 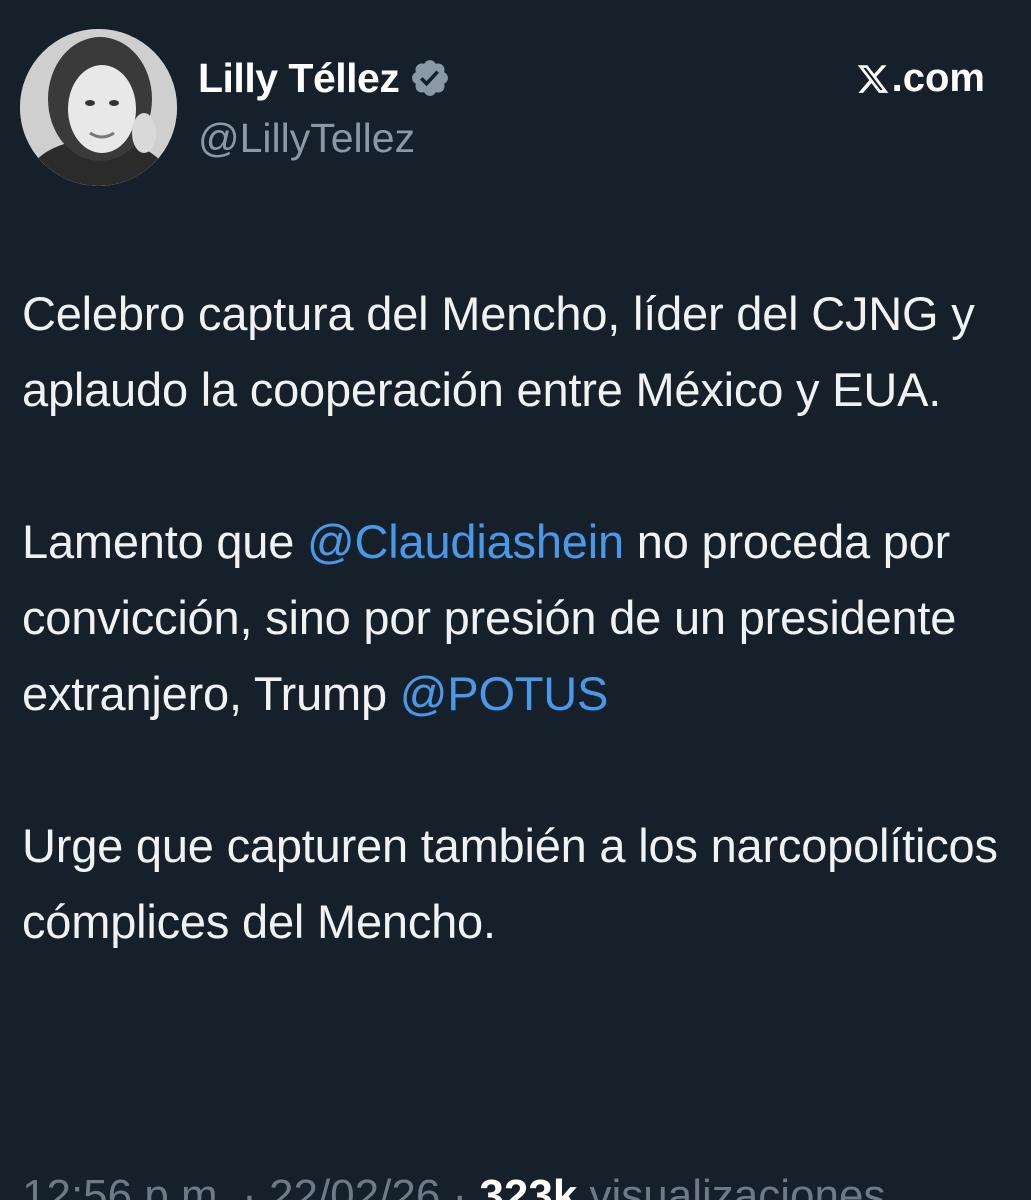 I want to click on tweet-text-segment: Lamento que, so click(x=165, y=541).